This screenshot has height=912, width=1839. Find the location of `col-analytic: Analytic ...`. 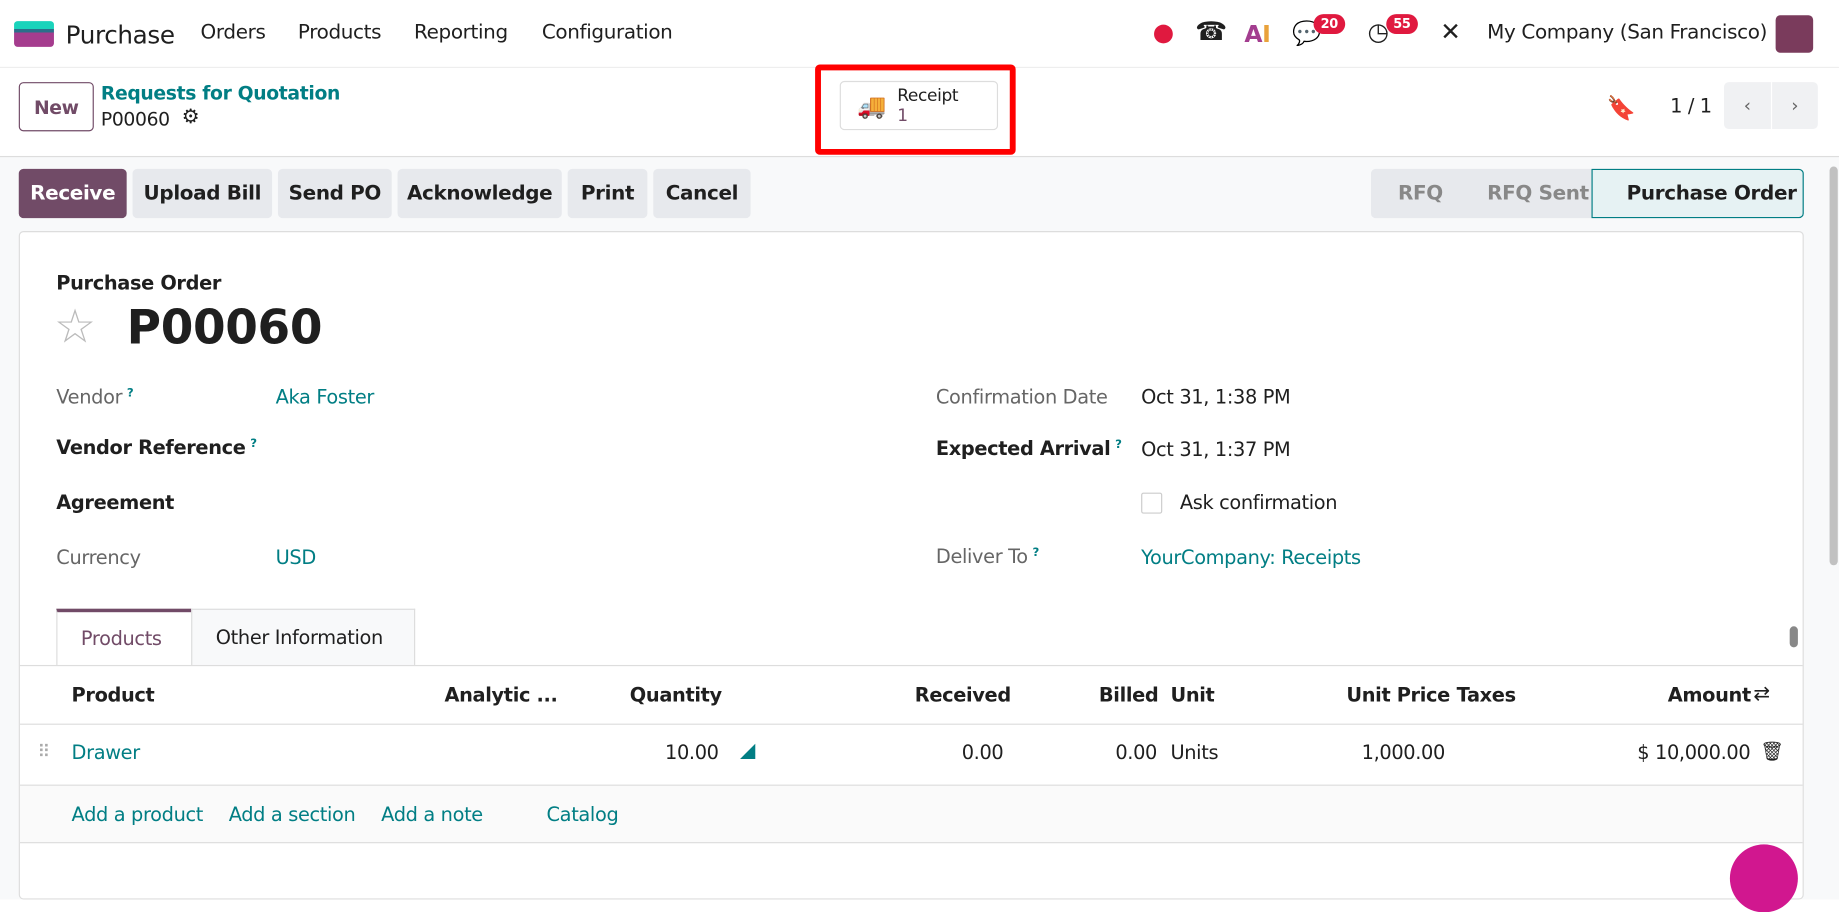

col-analytic: Analytic ... is located at coordinates (500, 695).